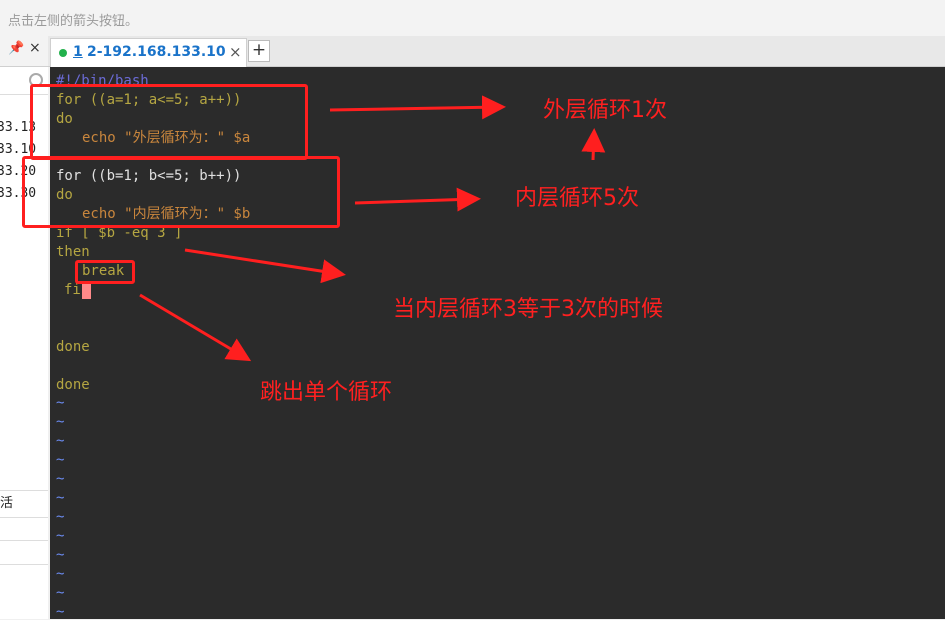  What do you see at coordinates (577, 198) in the screenshot?
I see `annotation-inner: 内层循环5次` at bounding box center [577, 198].